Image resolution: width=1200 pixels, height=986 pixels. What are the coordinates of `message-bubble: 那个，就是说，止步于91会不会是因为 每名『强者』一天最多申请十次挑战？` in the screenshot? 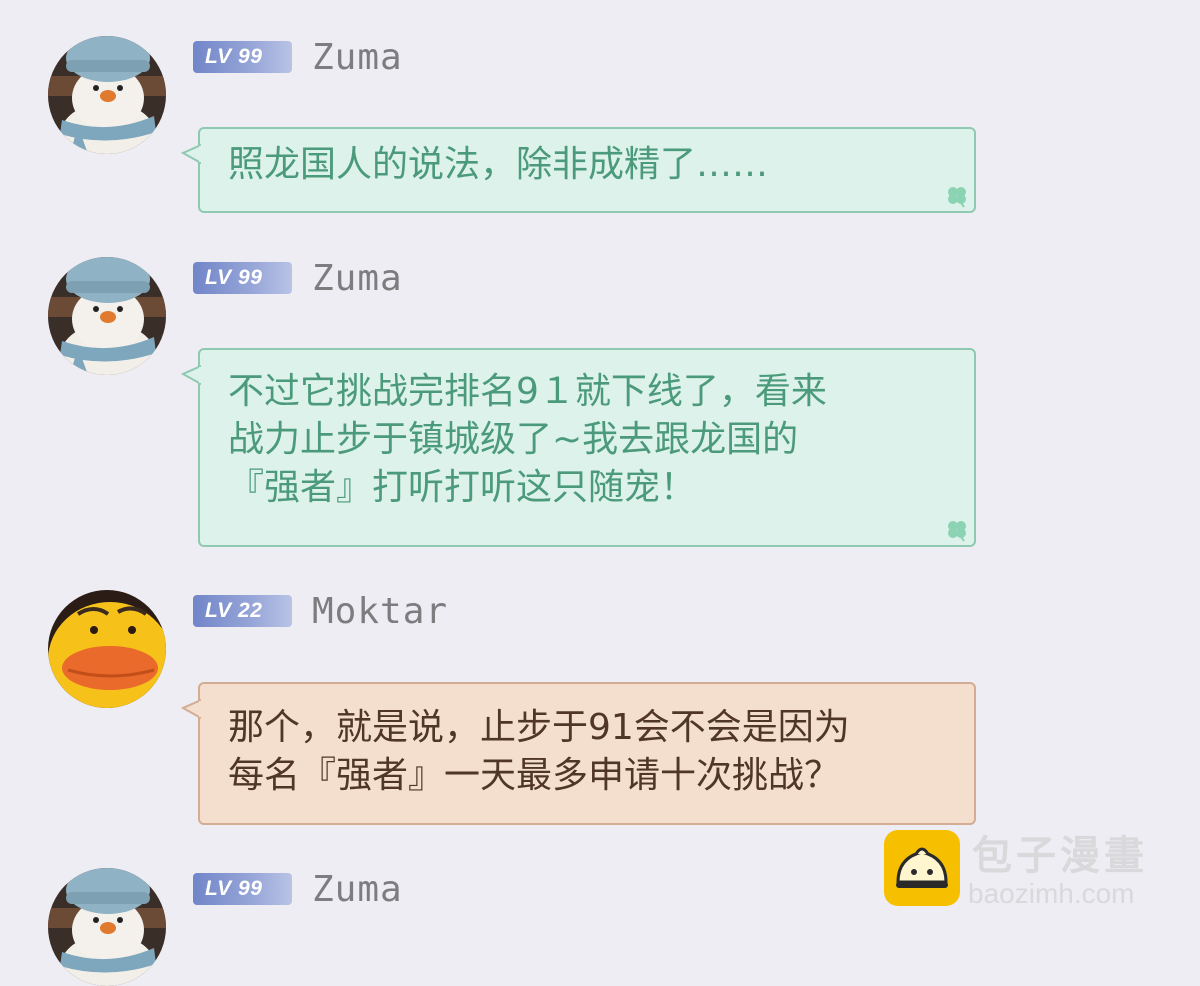 It's located at (578, 753).